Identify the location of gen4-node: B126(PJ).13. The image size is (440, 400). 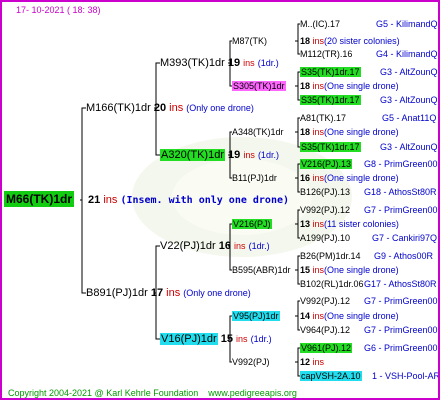
(325, 192).